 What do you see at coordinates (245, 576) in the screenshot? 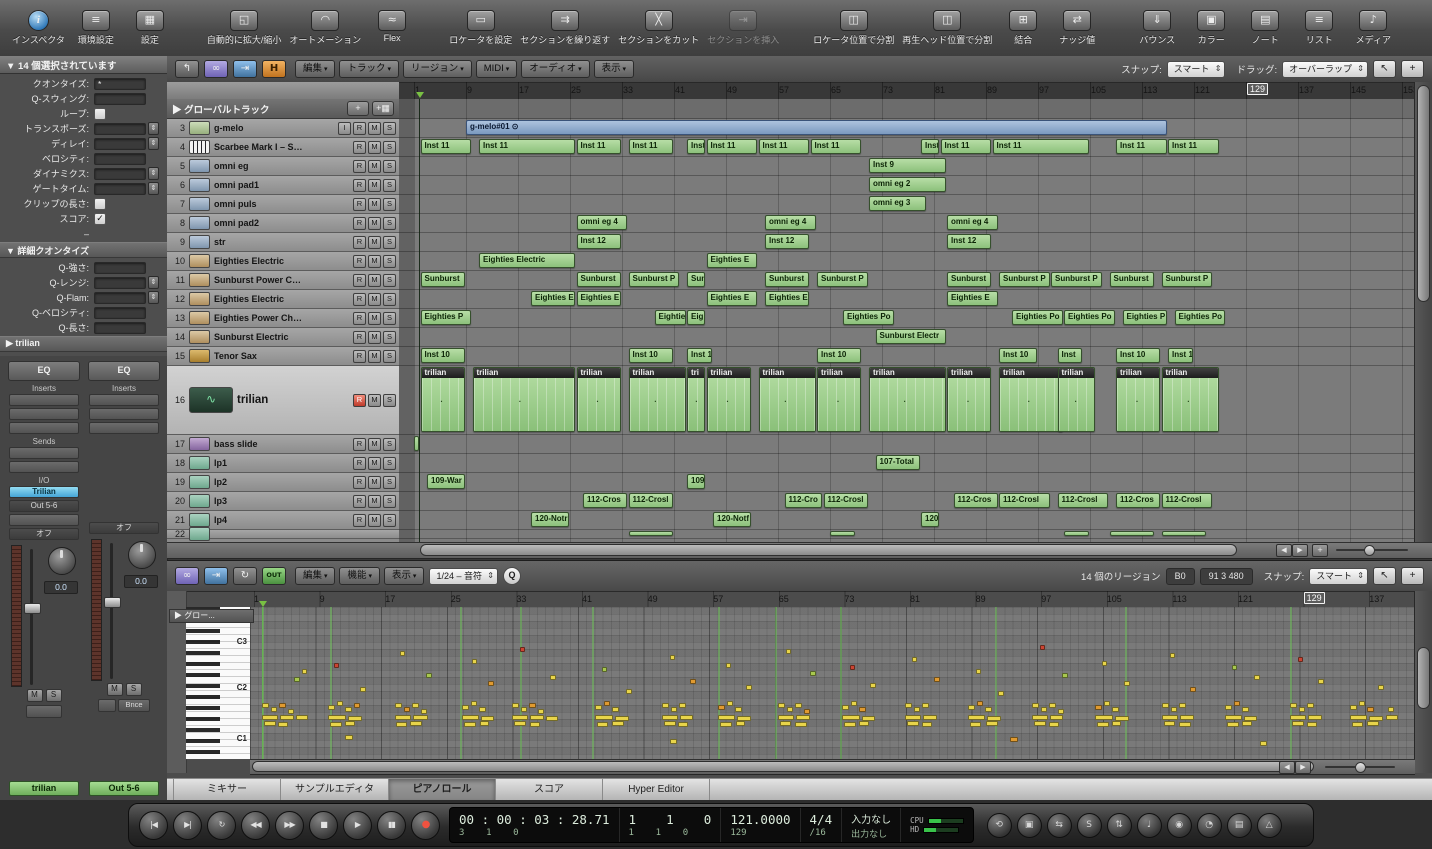
I see `catch-playhead-icon: ↻` at bounding box center [245, 576].